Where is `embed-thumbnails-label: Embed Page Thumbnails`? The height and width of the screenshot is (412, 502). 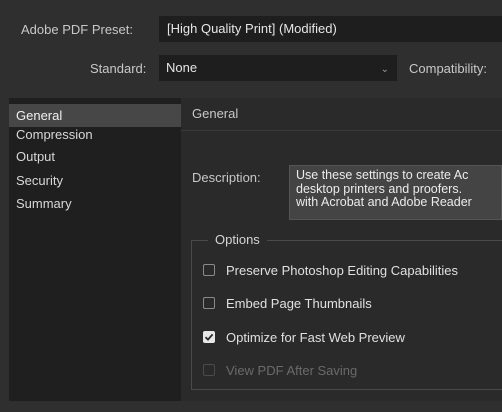 embed-thumbnails-label: Embed Page Thumbnails is located at coordinates (299, 303).